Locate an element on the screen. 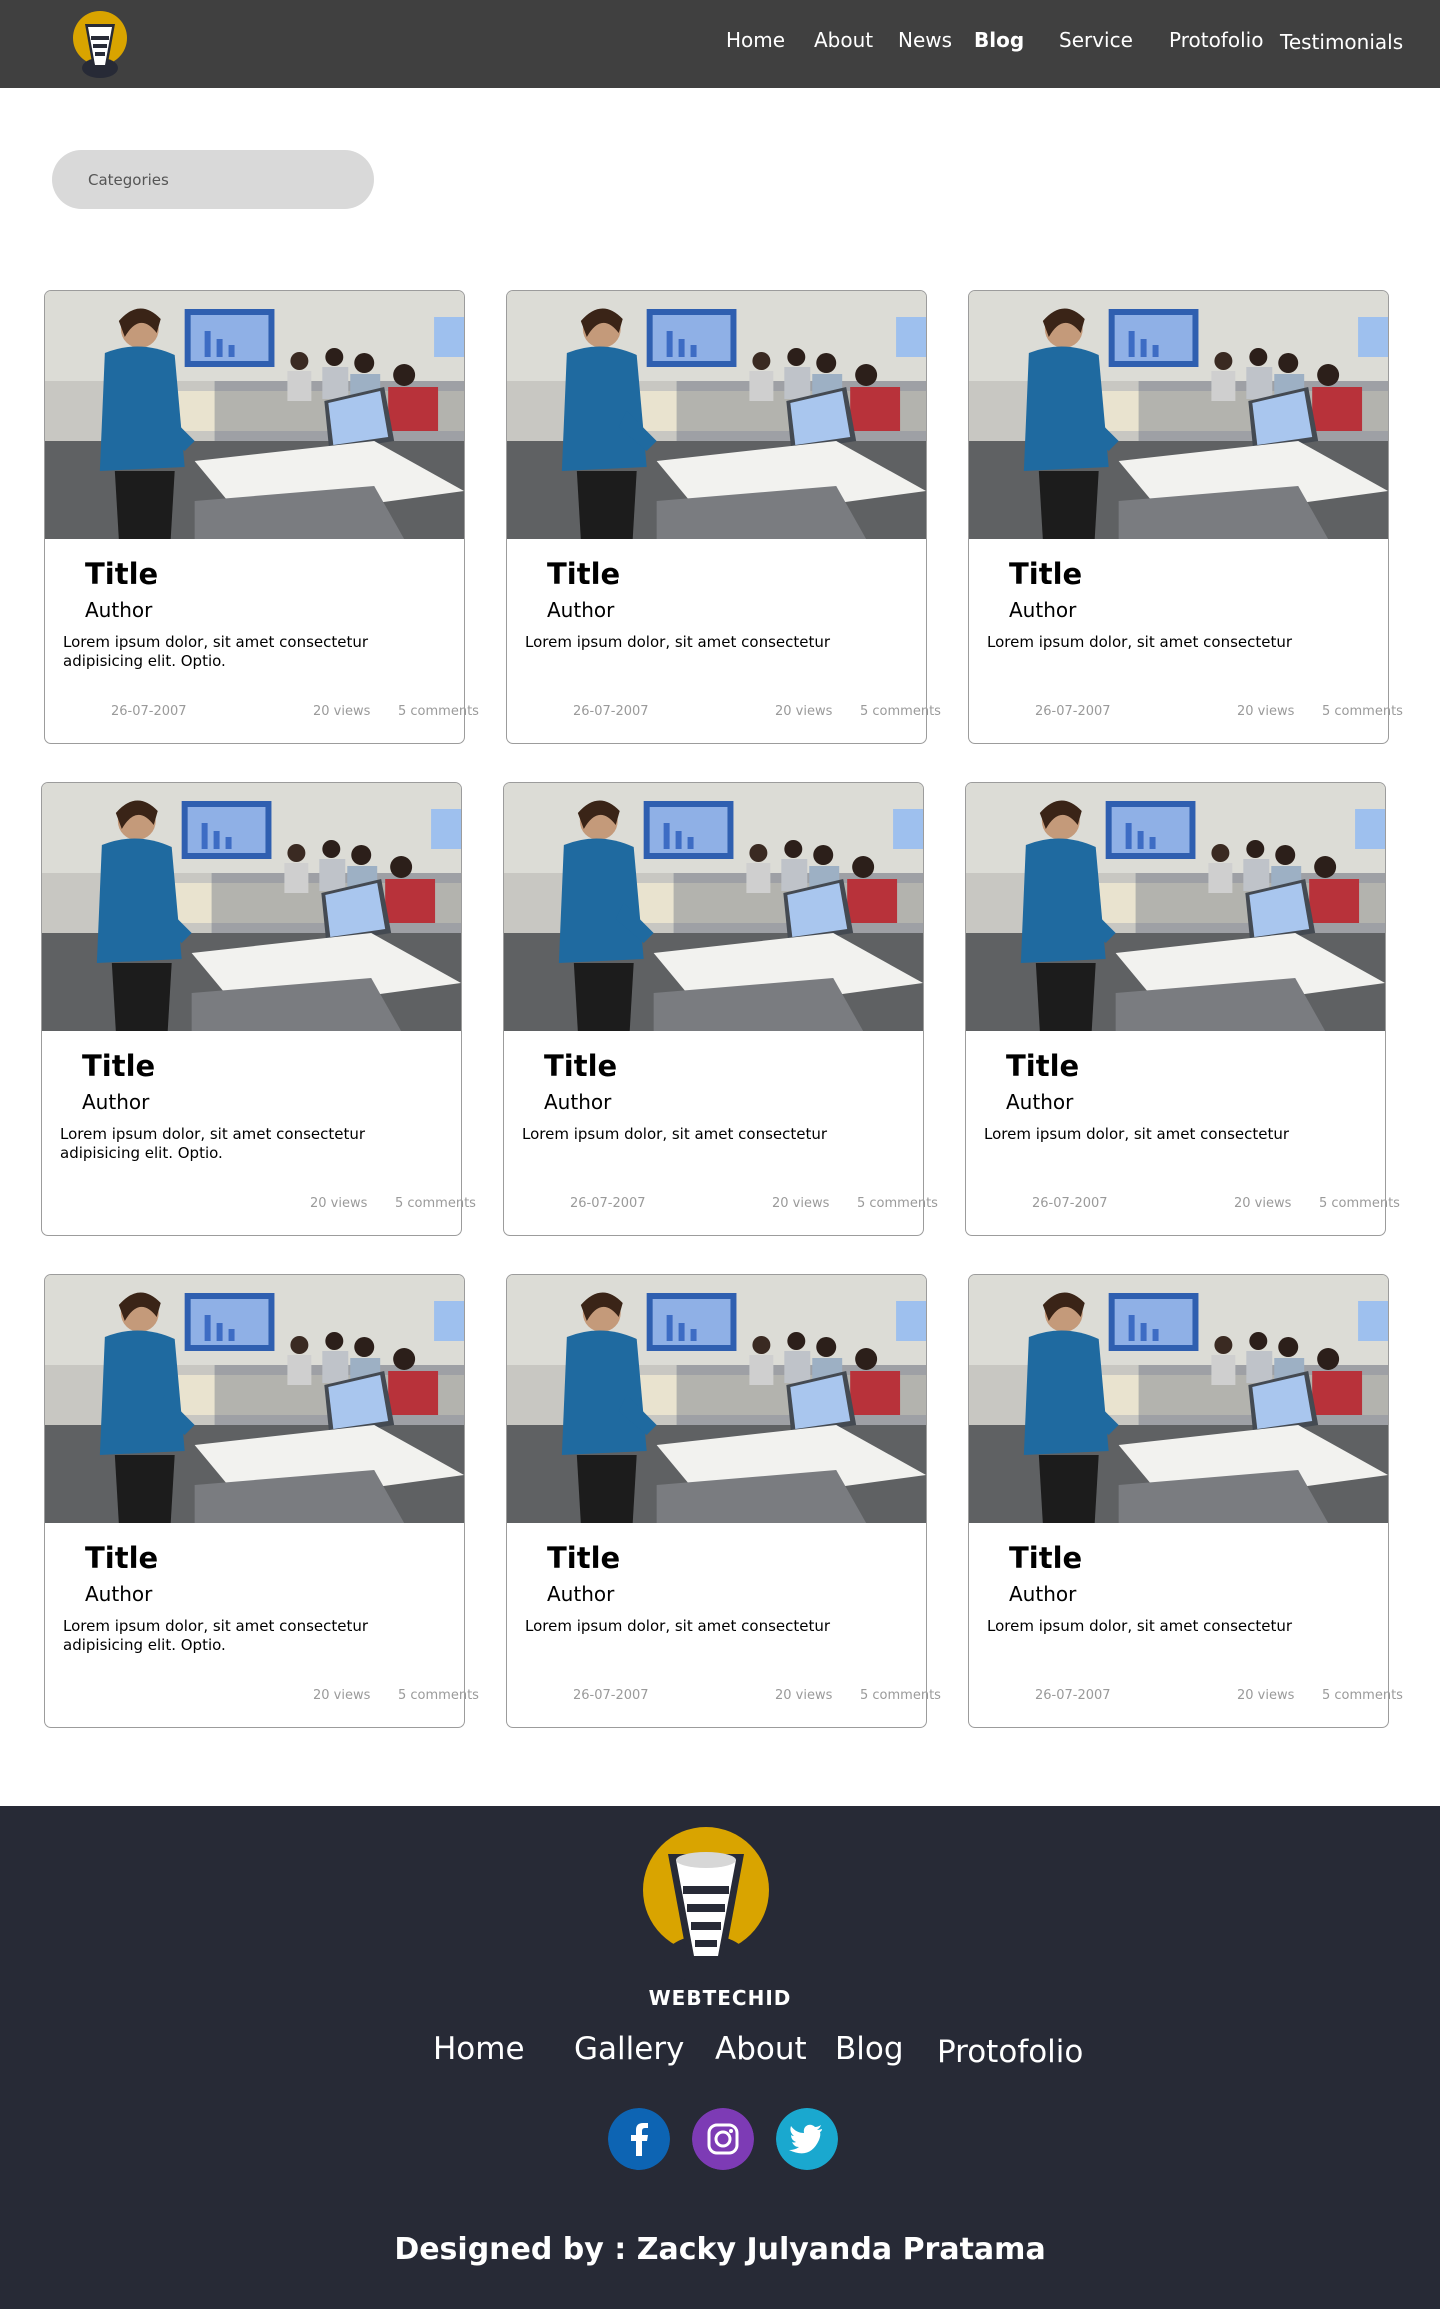 The height and width of the screenshot is (2309, 1440). instagram-icon is located at coordinates (723, 2139).